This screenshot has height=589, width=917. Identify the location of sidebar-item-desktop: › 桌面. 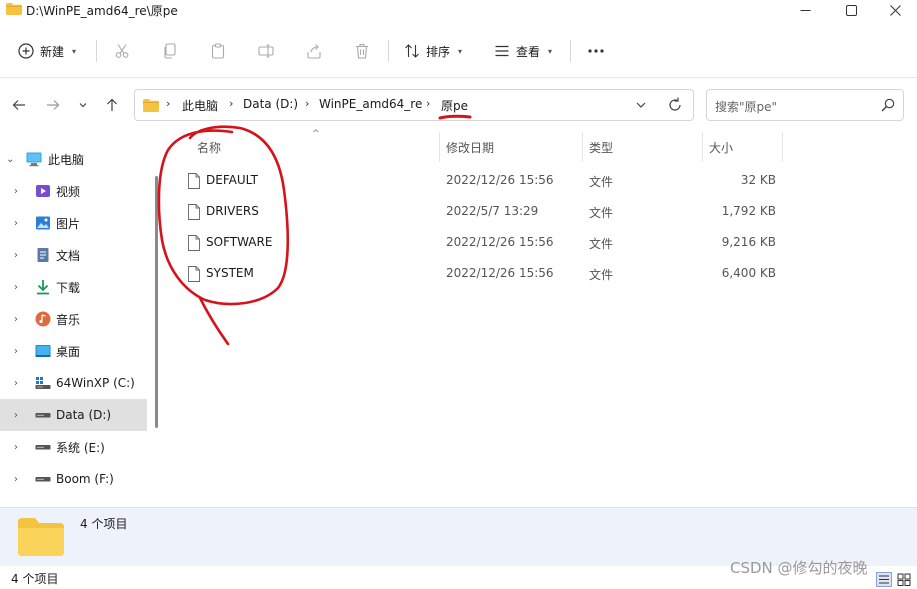
(73, 351).